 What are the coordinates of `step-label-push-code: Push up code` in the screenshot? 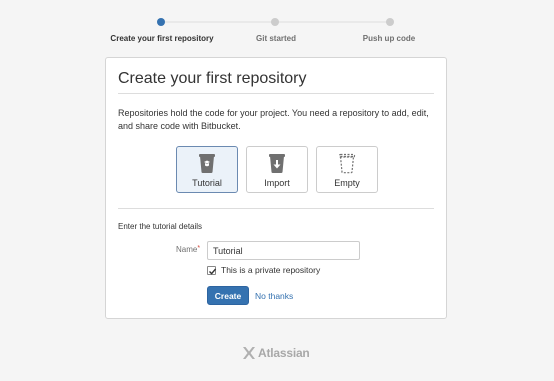 It's located at (389, 38).